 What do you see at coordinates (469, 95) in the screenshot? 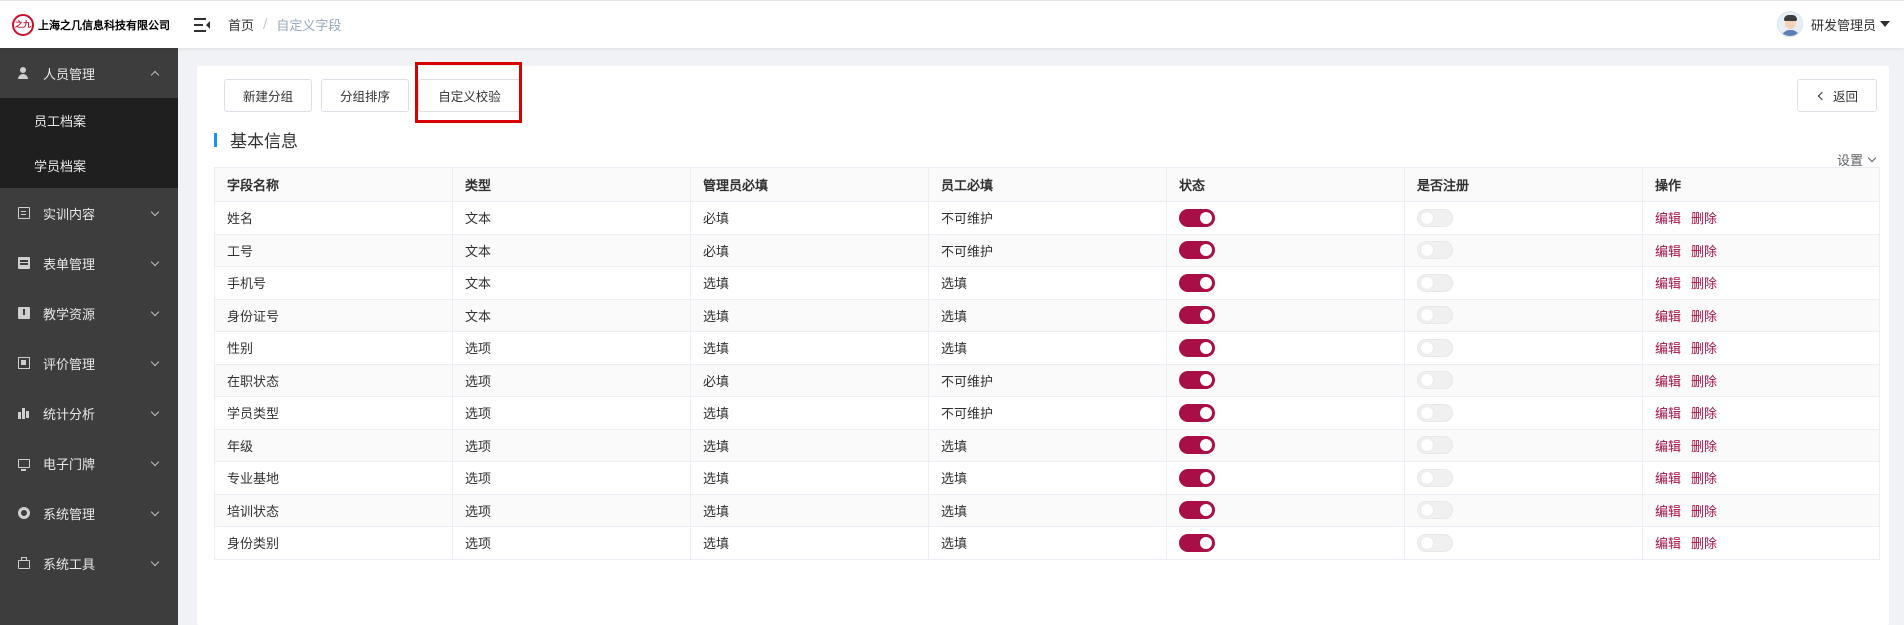
I see `custom-validation-button: 自定义校验` at bounding box center [469, 95].